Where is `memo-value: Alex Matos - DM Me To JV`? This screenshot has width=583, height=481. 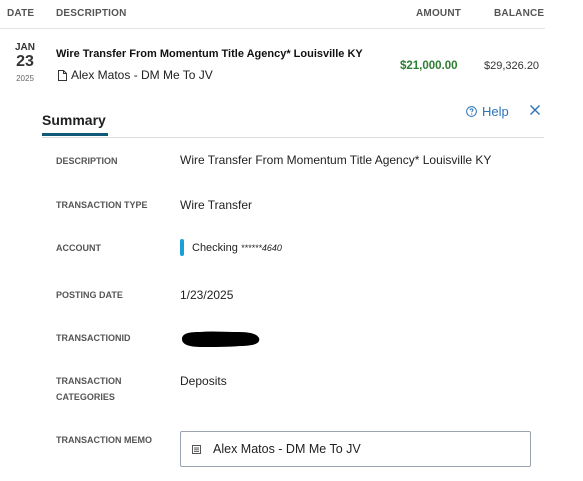
memo-value: Alex Matos - DM Me To JV is located at coordinates (287, 449).